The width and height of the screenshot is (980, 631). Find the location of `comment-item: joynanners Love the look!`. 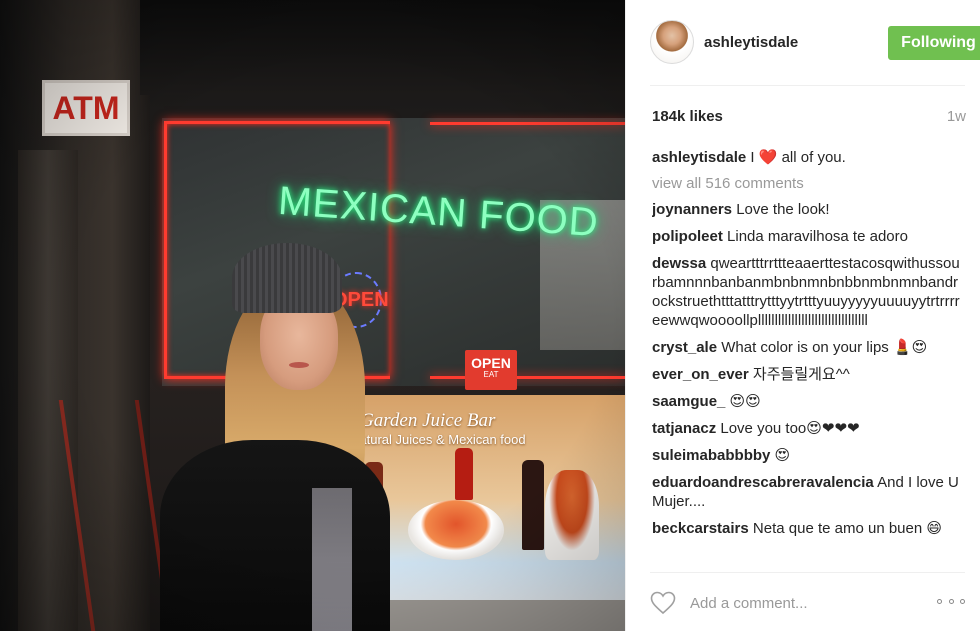

comment-item: joynanners Love the look! is located at coordinates (808, 209).